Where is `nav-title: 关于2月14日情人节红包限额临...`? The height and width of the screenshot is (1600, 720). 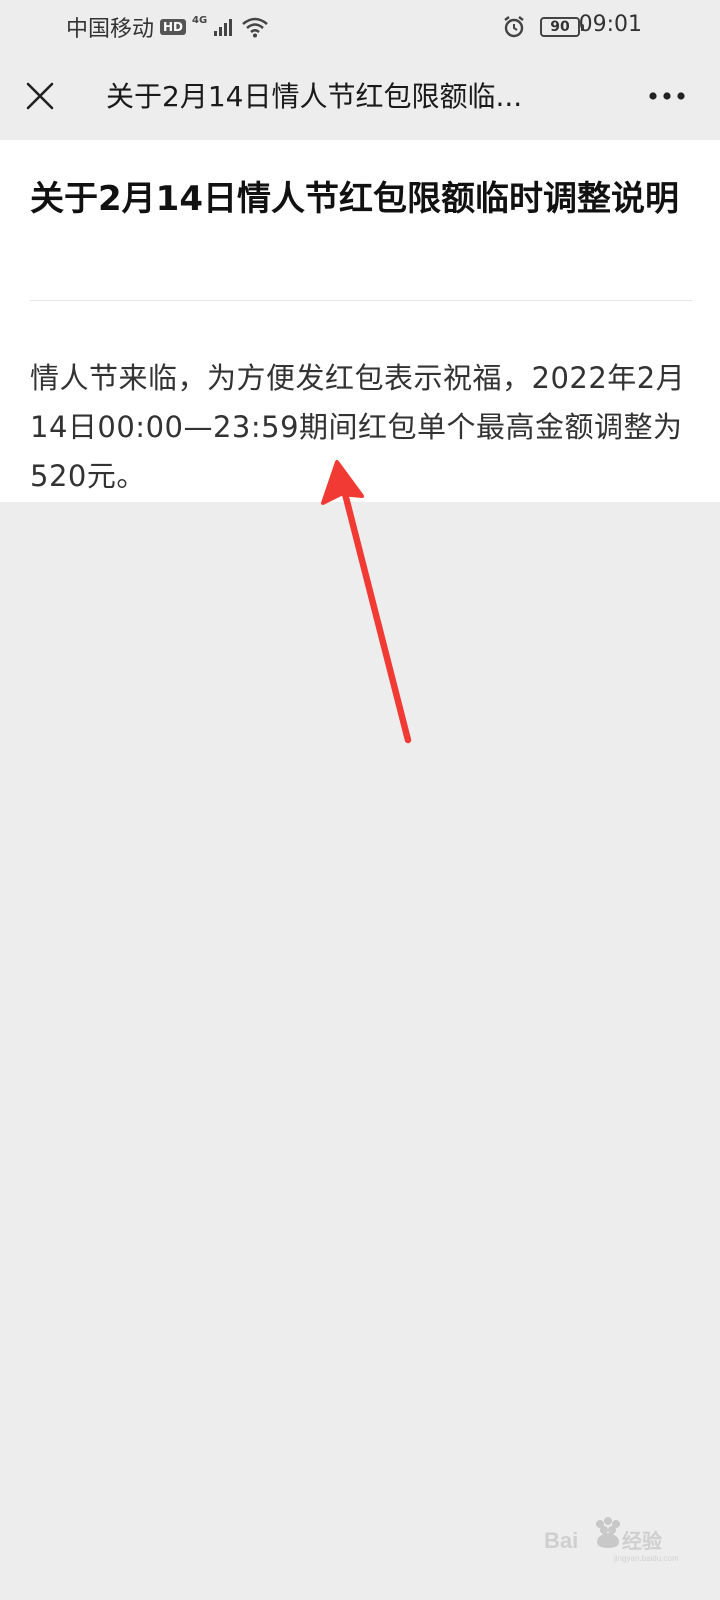
nav-title: 关于2月14日情人节红包限额临... is located at coordinates (314, 96).